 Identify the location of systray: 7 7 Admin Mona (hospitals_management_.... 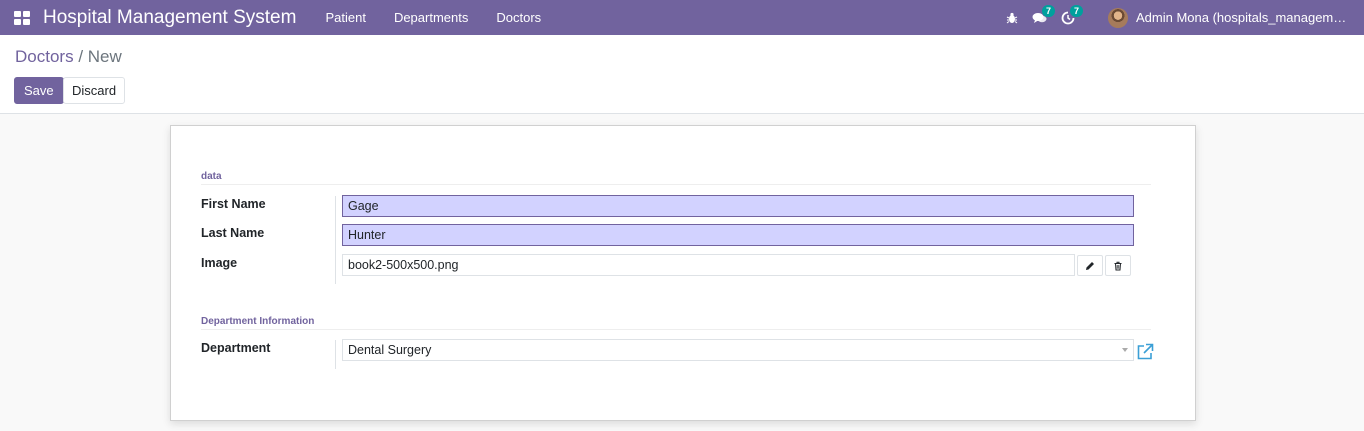
(1181, 17).